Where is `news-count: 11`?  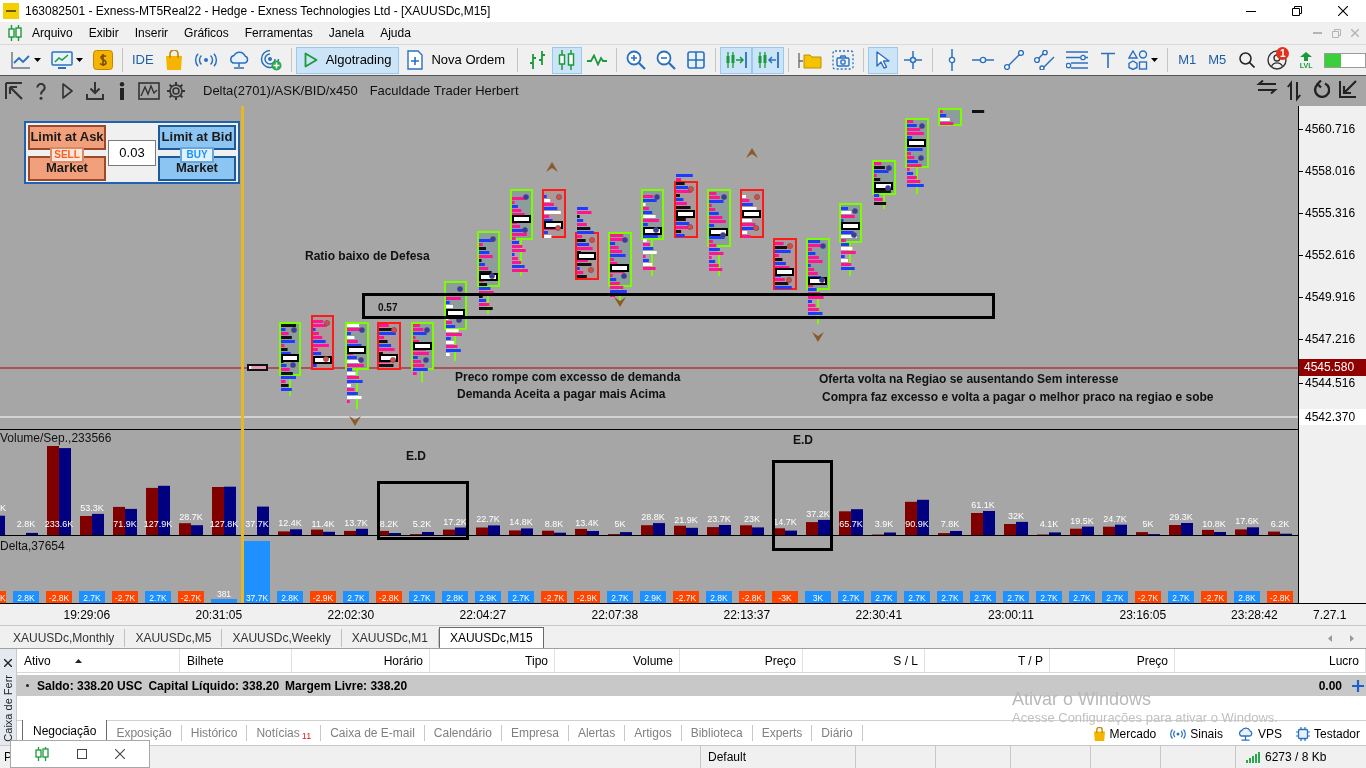 news-count: 11 is located at coordinates (306, 736).